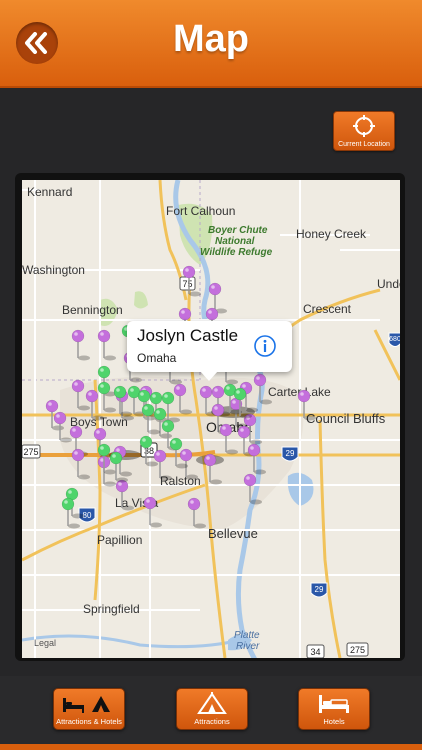 Image resolution: width=422 pixels, height=750 pixels. What do you see at coordinates (334, 721) in the screenshot?
I see `tab-label: Hotels` at bounding box center [334, 721].